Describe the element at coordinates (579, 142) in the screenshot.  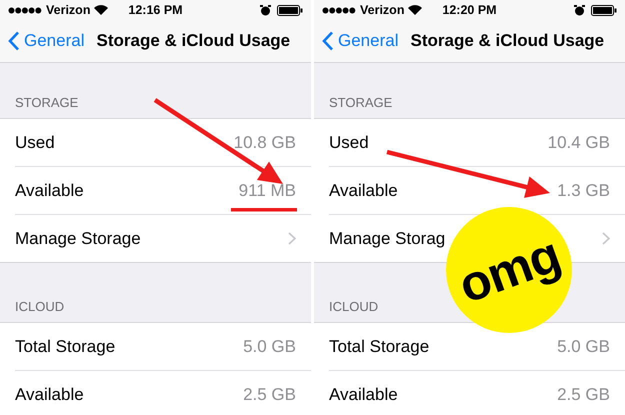
I see `row-value: 10.4 GB` at that location.